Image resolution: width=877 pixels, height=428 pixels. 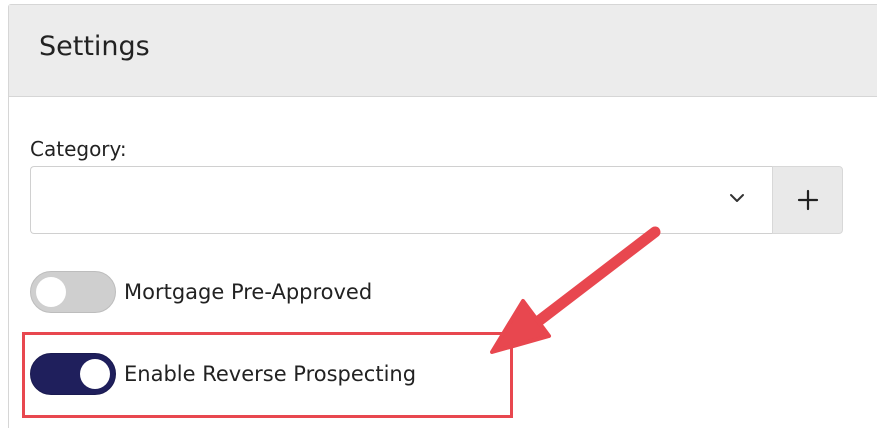 I want to click on category-select, so click(x=401, y=200).